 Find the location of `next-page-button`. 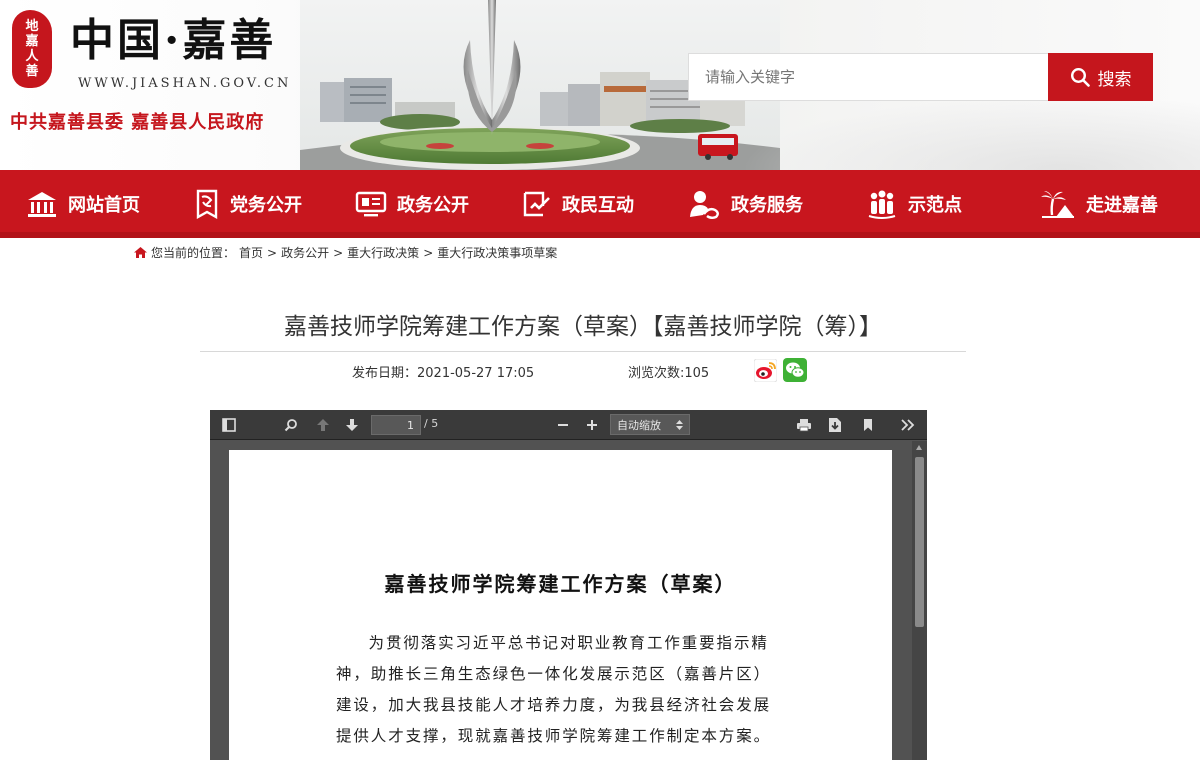

next-page-button is located at coordinates (352, 425).